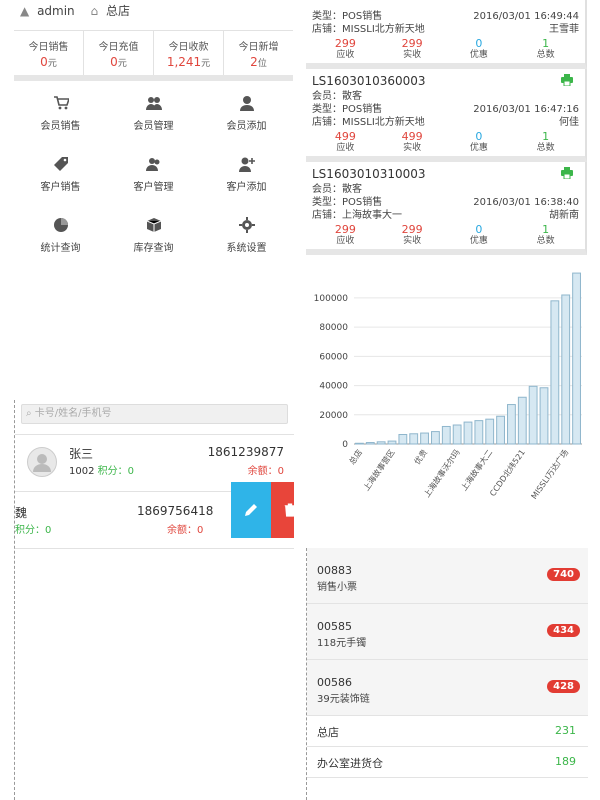 This screenshot has height=800, width=600. What do you see at coordinates (289, 510) in the screenshot?
I see `trash-icon` at bounding box center [289, 510].